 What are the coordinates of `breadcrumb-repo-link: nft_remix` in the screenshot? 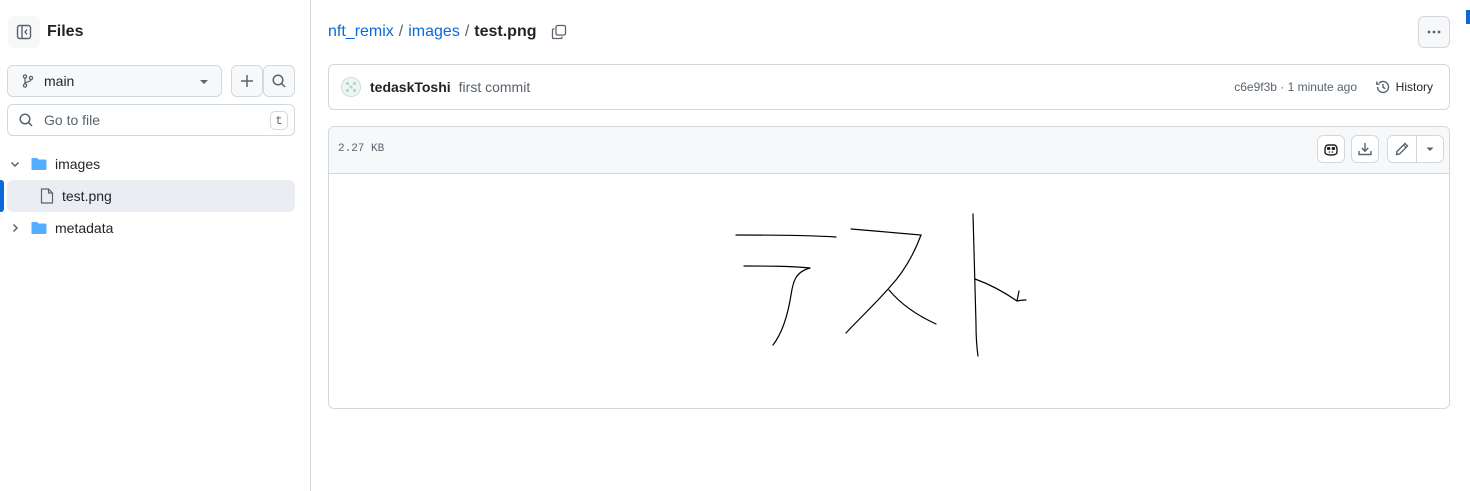 It's located at (361, 31).